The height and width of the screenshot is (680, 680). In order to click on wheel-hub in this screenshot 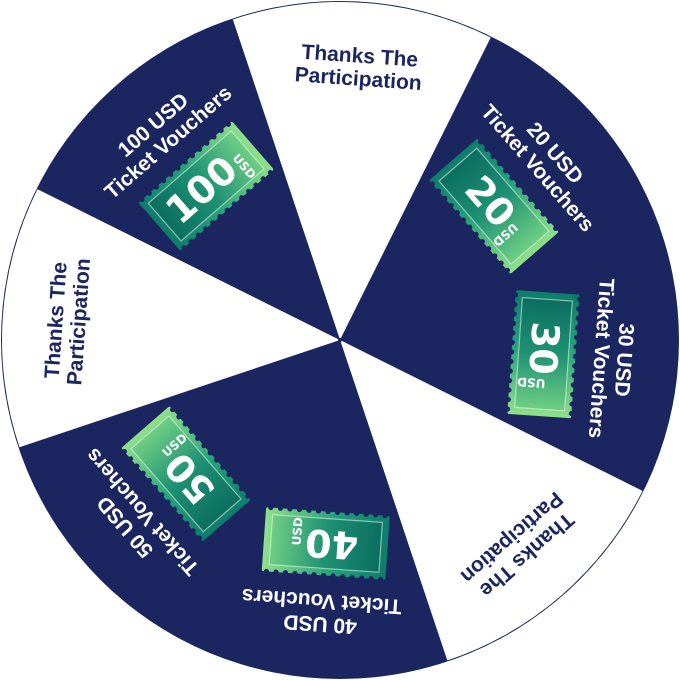, I will do `click(340, 340)`.